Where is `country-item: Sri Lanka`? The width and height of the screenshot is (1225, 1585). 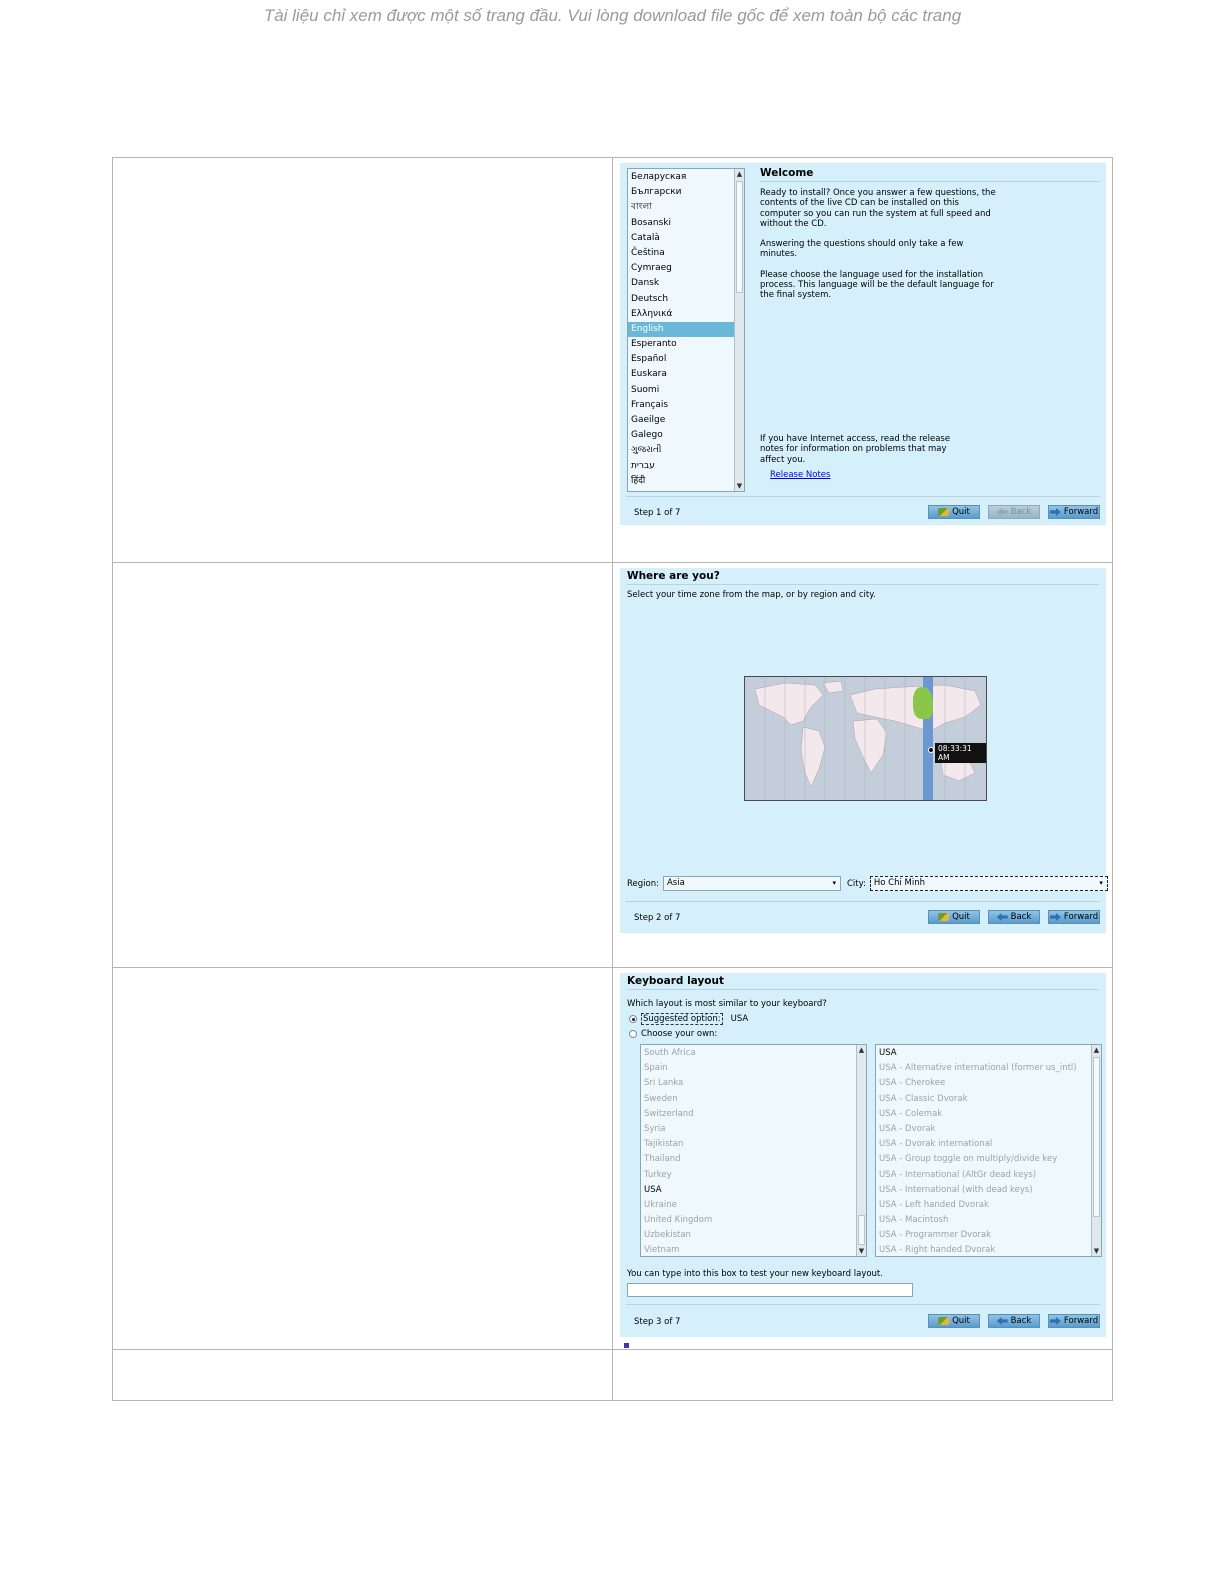 country-item: Sri Lanka is located at coordinates (748, 1083).